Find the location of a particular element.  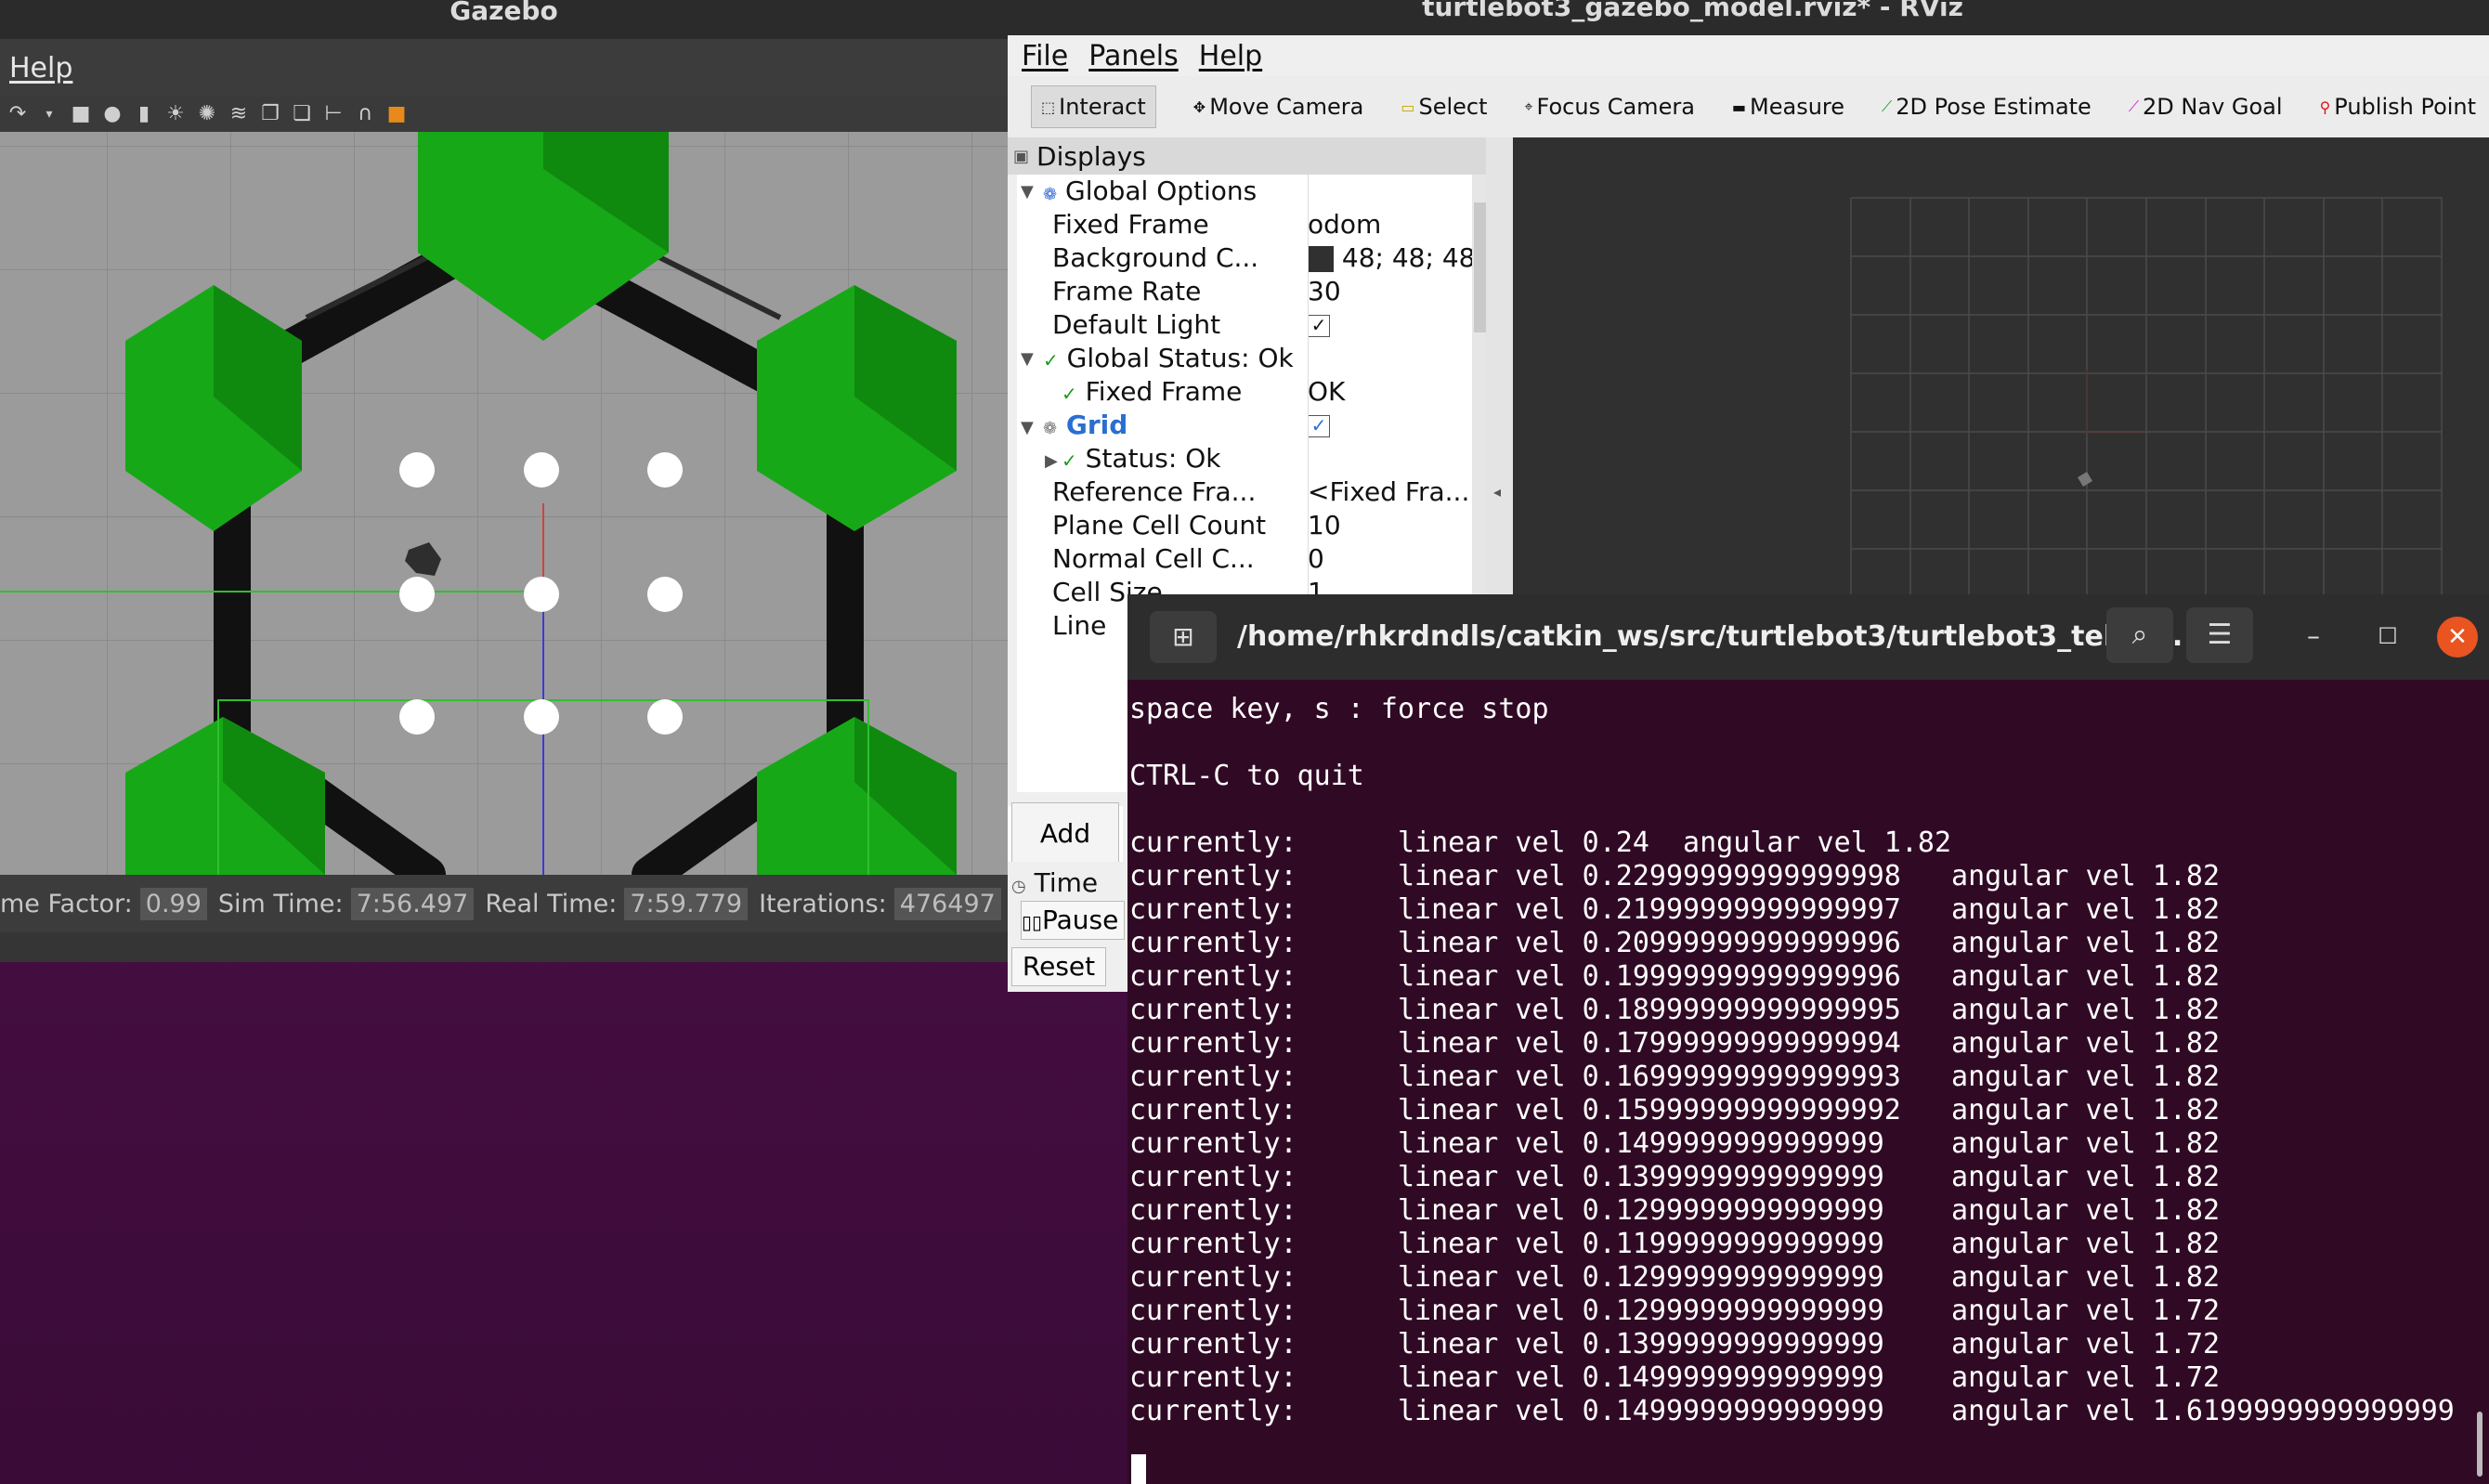

collapse-arrow-icon: ▶ is located at coordinates (1051, 461).